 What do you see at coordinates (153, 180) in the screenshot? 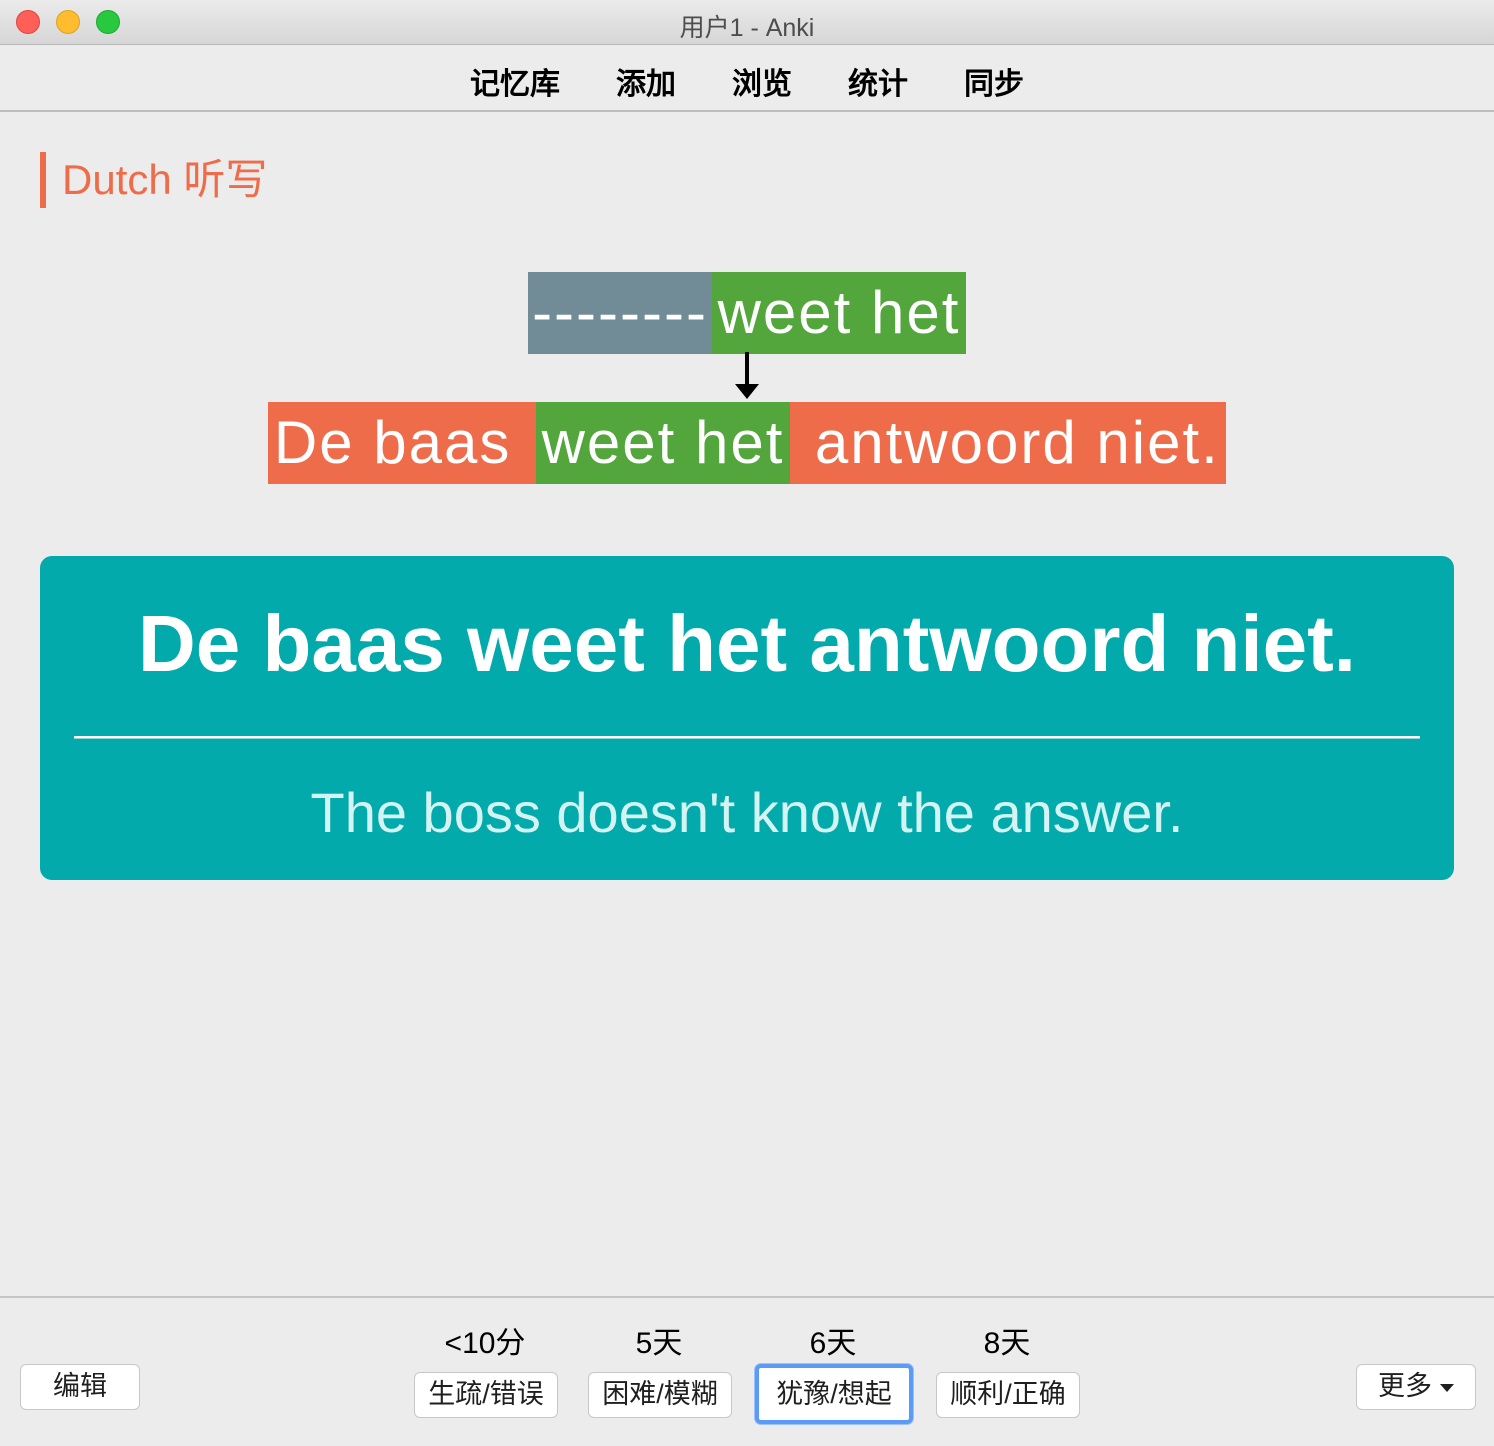
I see `deck-label: Dutch 听写` at bounding box center [153, 180].